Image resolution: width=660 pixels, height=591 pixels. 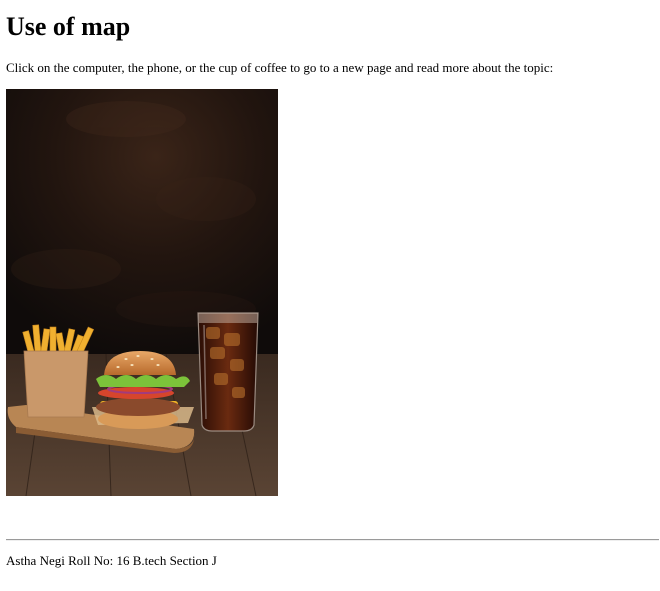 What do you see at coordinates (68, 26) in the screenshot?
I see `page-title: Use of map` at bounding box center [68, 26].